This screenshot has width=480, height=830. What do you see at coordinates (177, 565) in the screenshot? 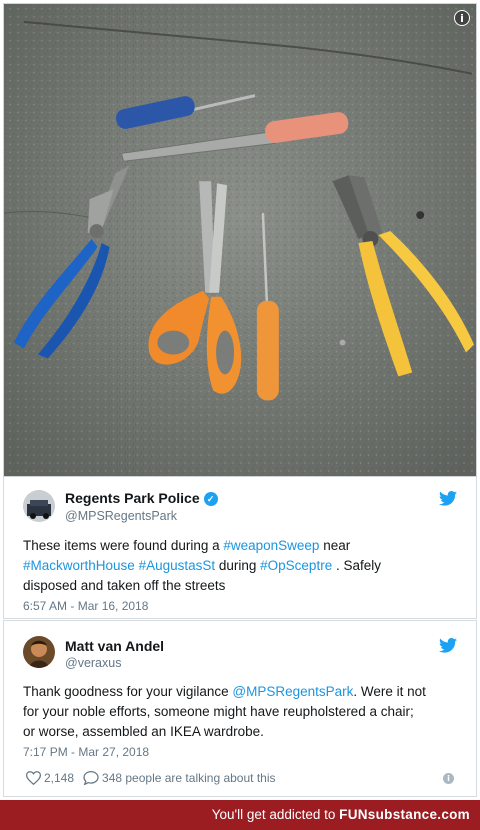
I see `hashtag-augustasst: #AugustasSt` at bounding box center [177, 565].